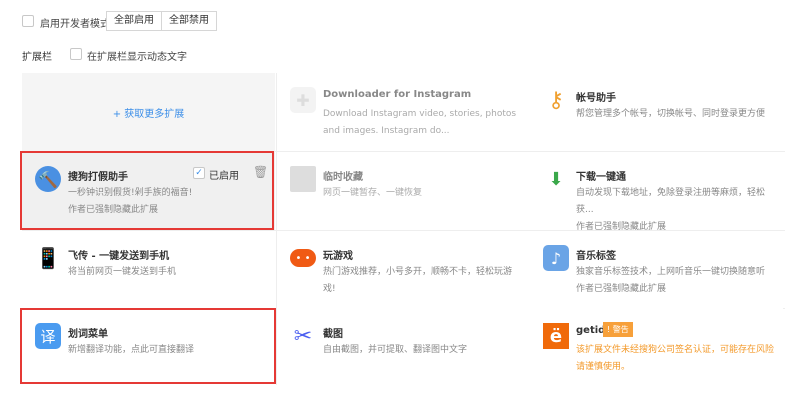  I want to click on puzzle-icon: ✚, so click(303, 100).